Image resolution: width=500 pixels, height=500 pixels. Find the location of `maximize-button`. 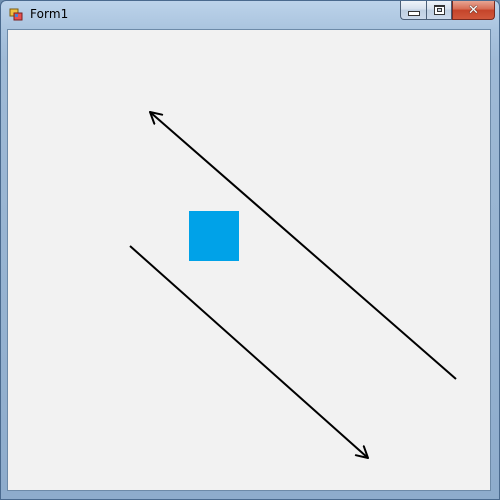

maximize-button is located at coordinates (439, 10).